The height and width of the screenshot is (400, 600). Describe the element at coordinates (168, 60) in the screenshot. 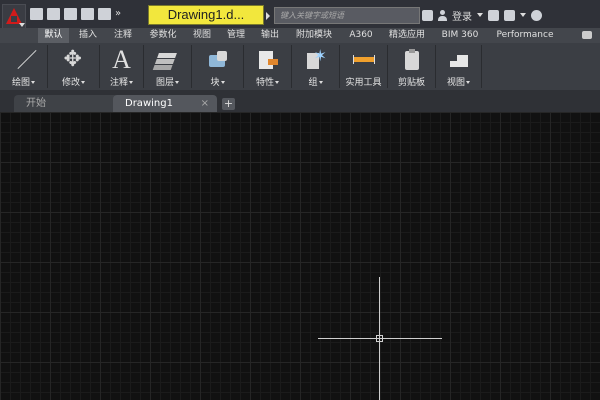

I see `layers-icon` at that location.